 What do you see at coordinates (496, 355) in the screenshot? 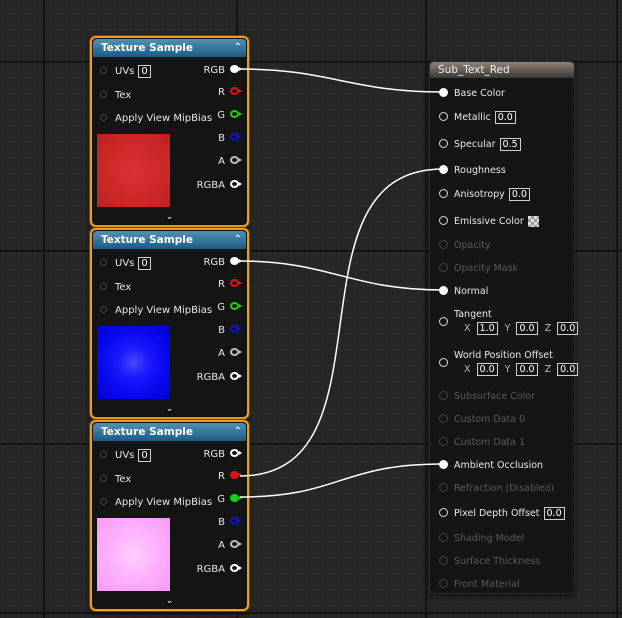
I see `pin-world-position-offset: World Position Offset` at bounding box center [496, 355].